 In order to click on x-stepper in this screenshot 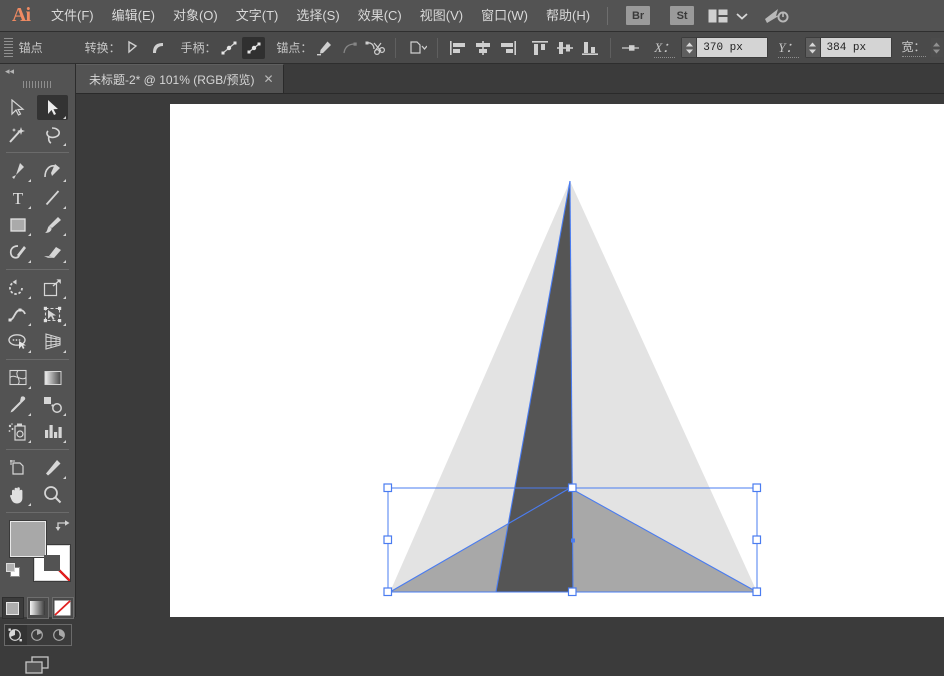, I will do `click(690, 47)`.